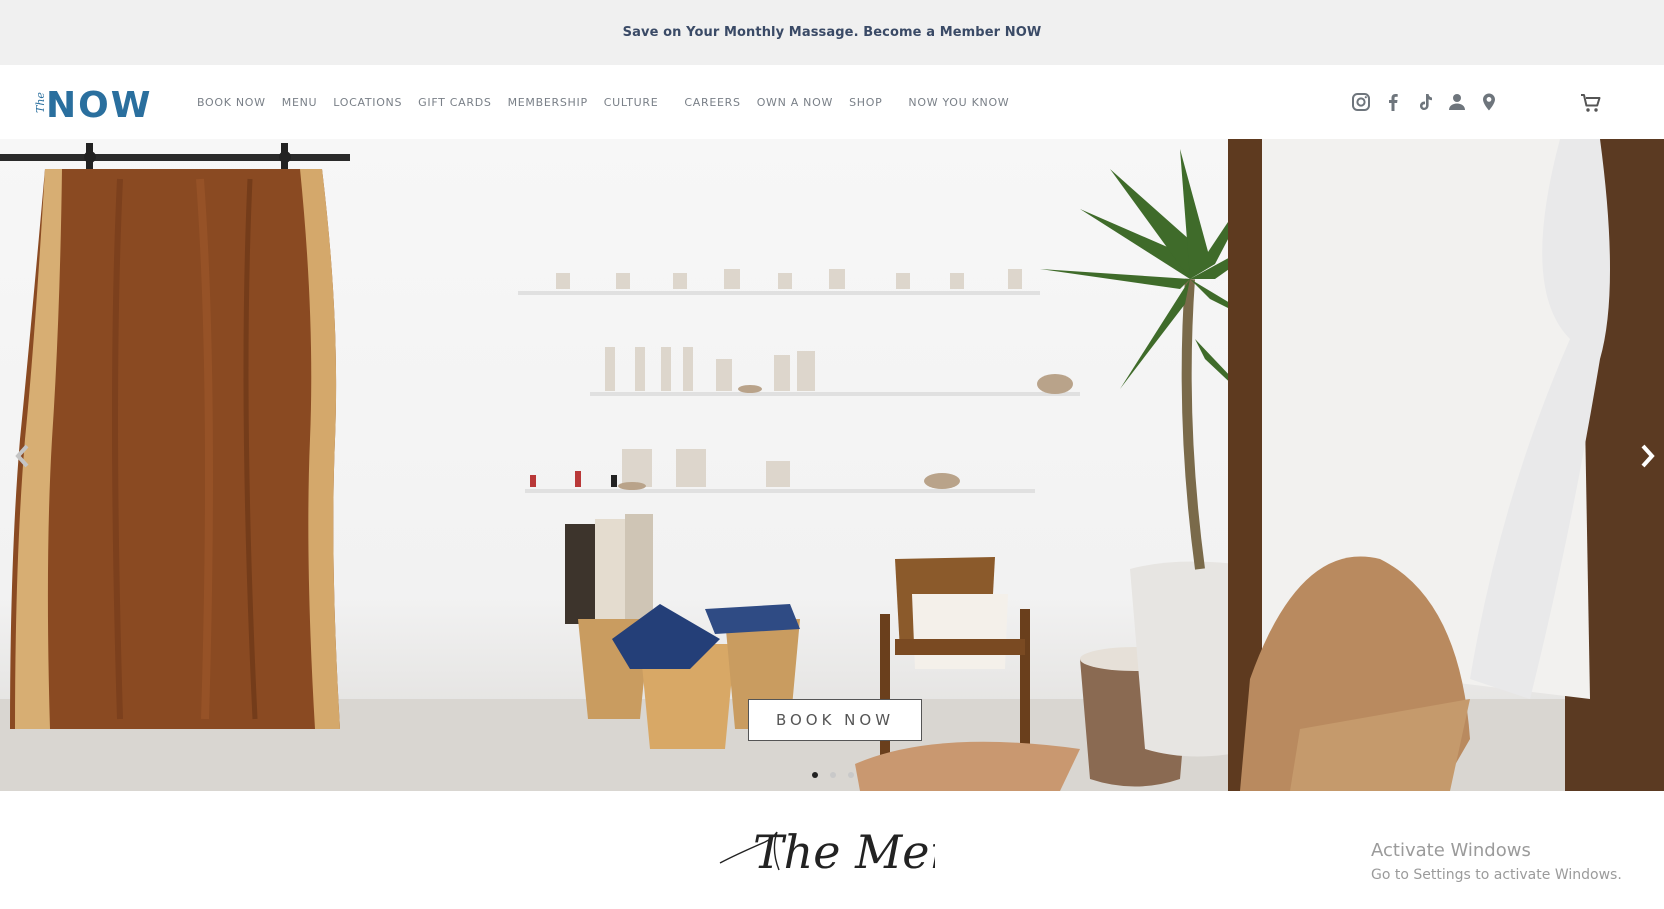 The height and width of the screenshot is (909, 1664). I want to click on tiktok-icon, so click(1425, 102).